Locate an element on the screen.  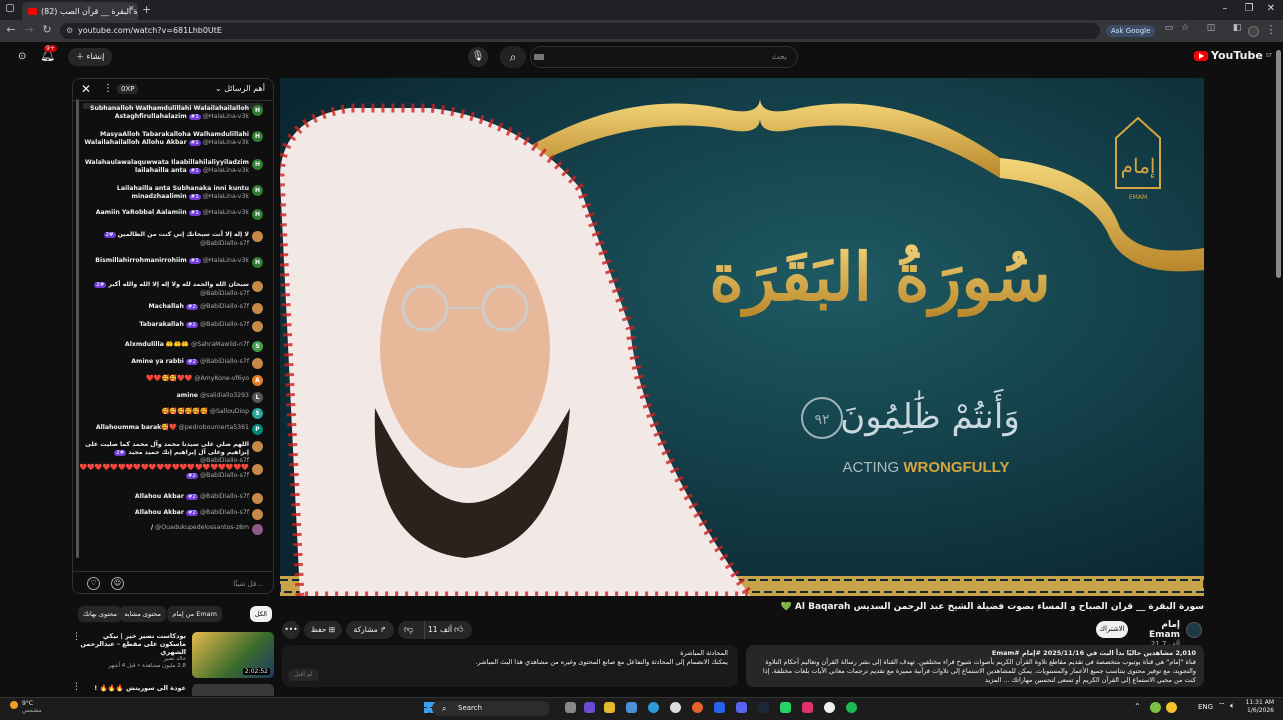
maximize-icon: ❐ is located at coordinates (1249, 8).